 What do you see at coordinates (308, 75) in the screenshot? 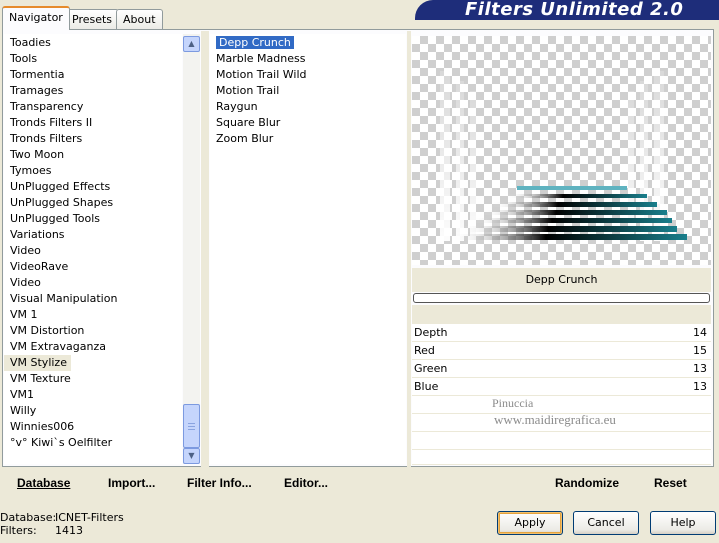
I see `filter-item: Motion Trail Wild` at bounding box center [308, 75].